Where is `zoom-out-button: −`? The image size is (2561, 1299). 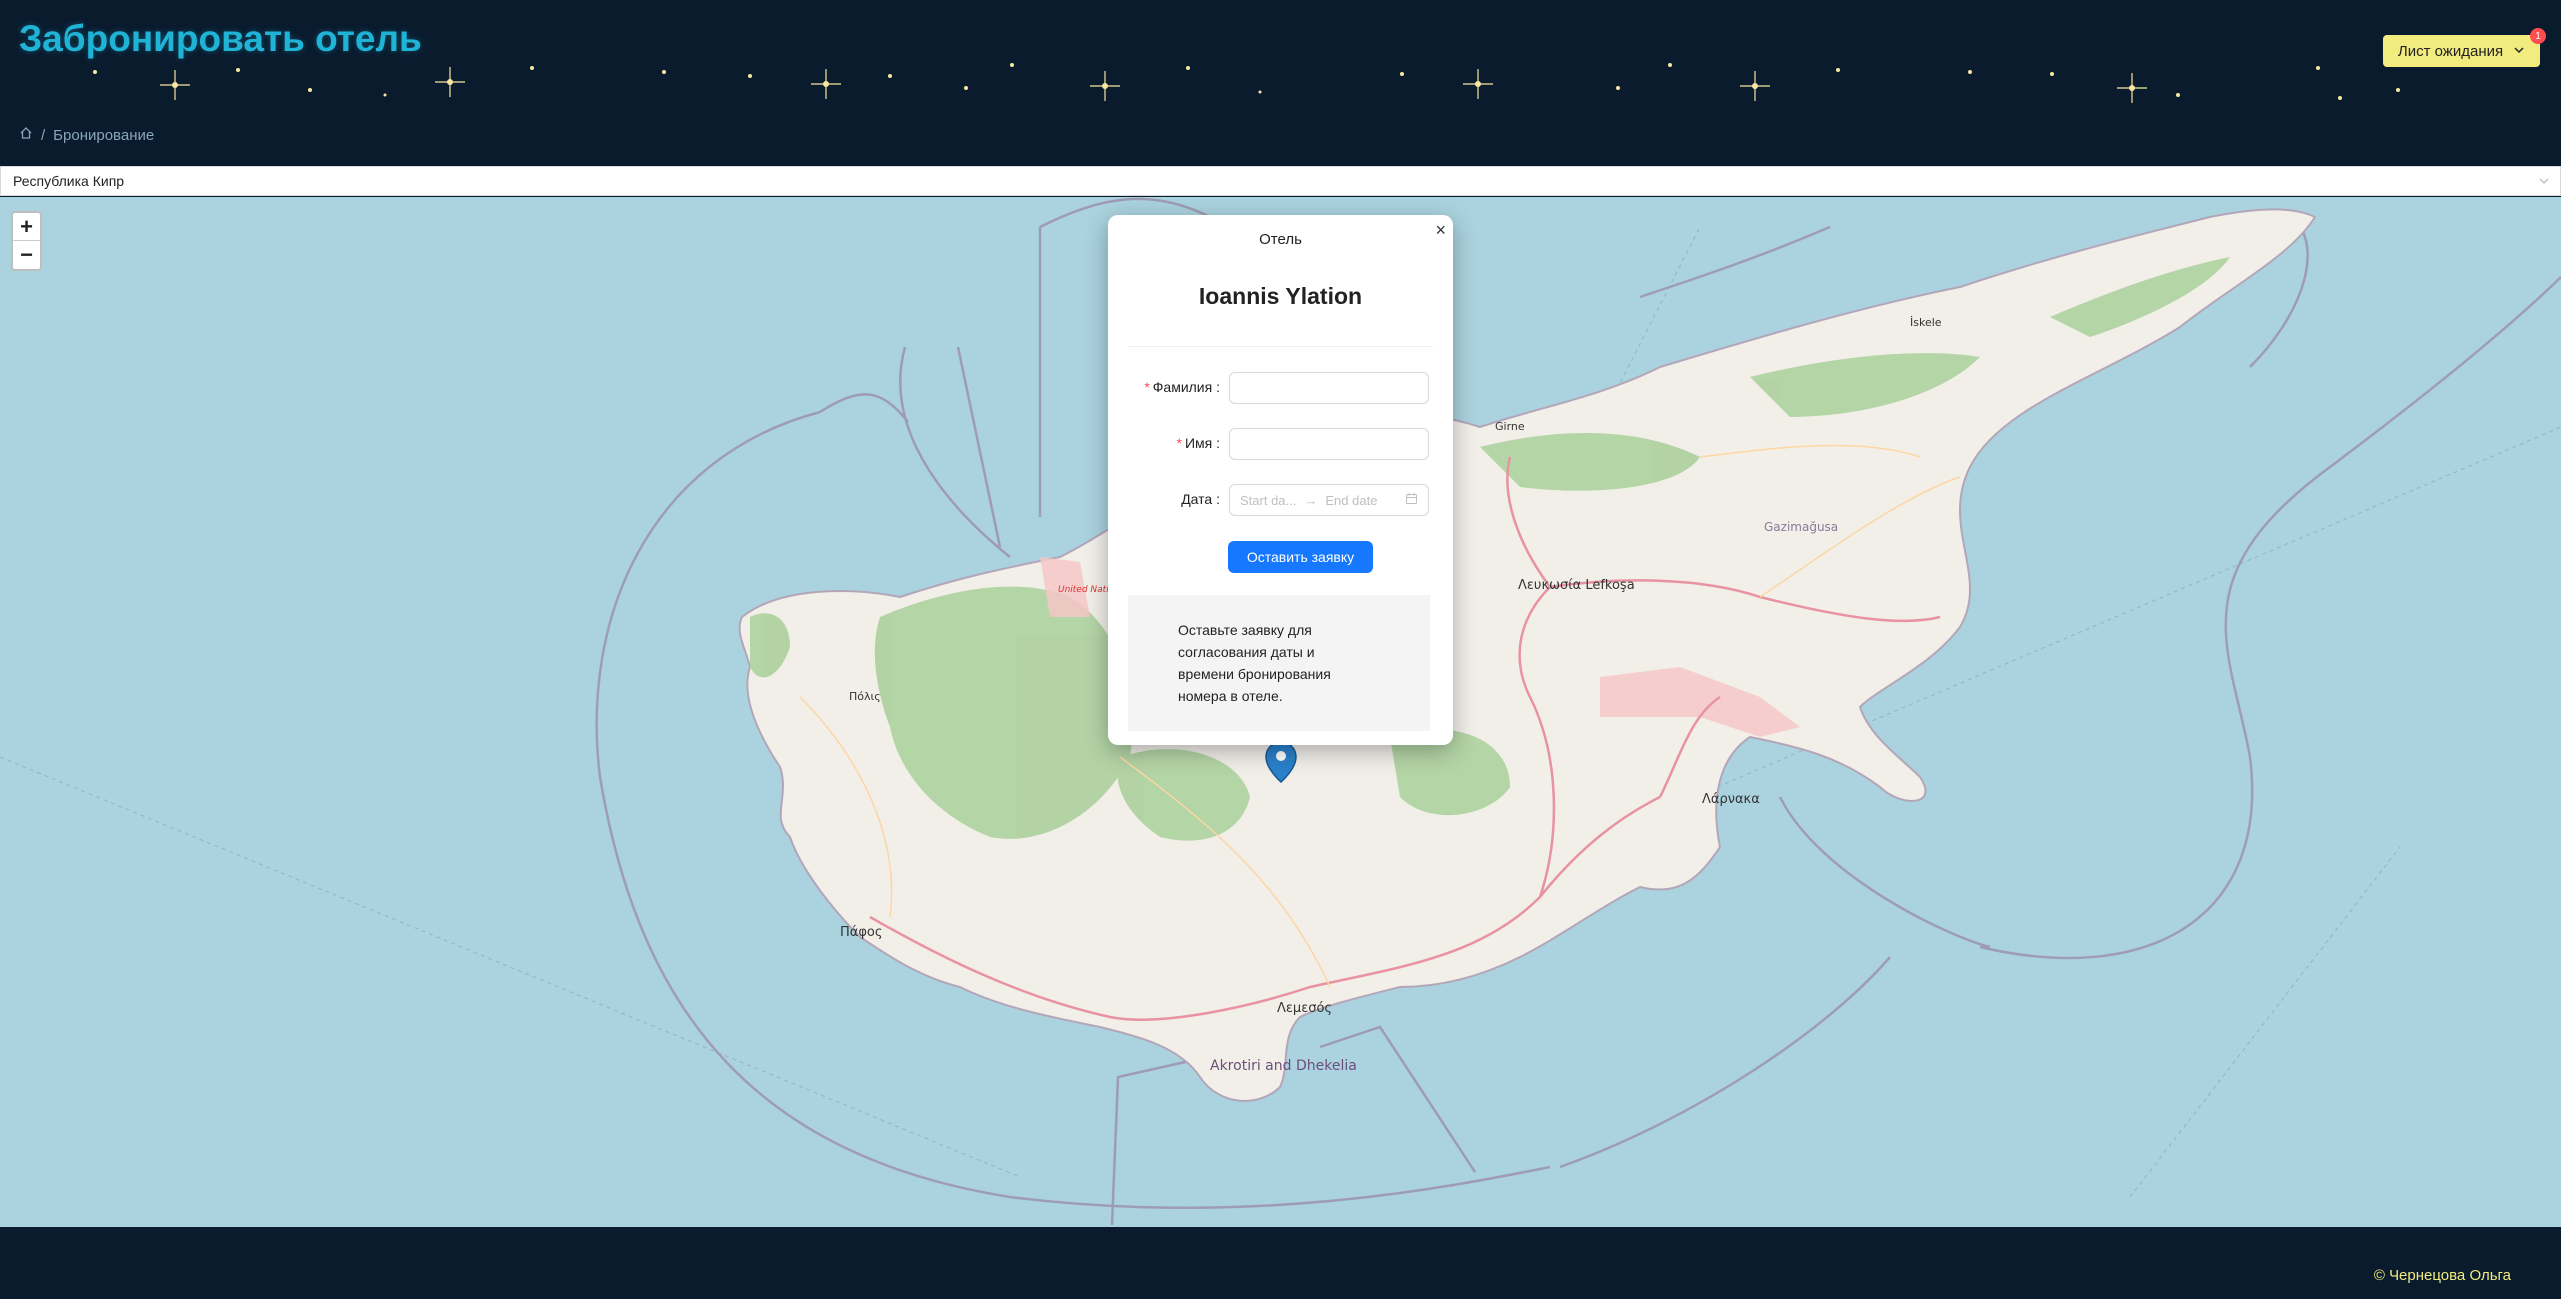
zoom-out-button: − is located at coordinates (26, 255).